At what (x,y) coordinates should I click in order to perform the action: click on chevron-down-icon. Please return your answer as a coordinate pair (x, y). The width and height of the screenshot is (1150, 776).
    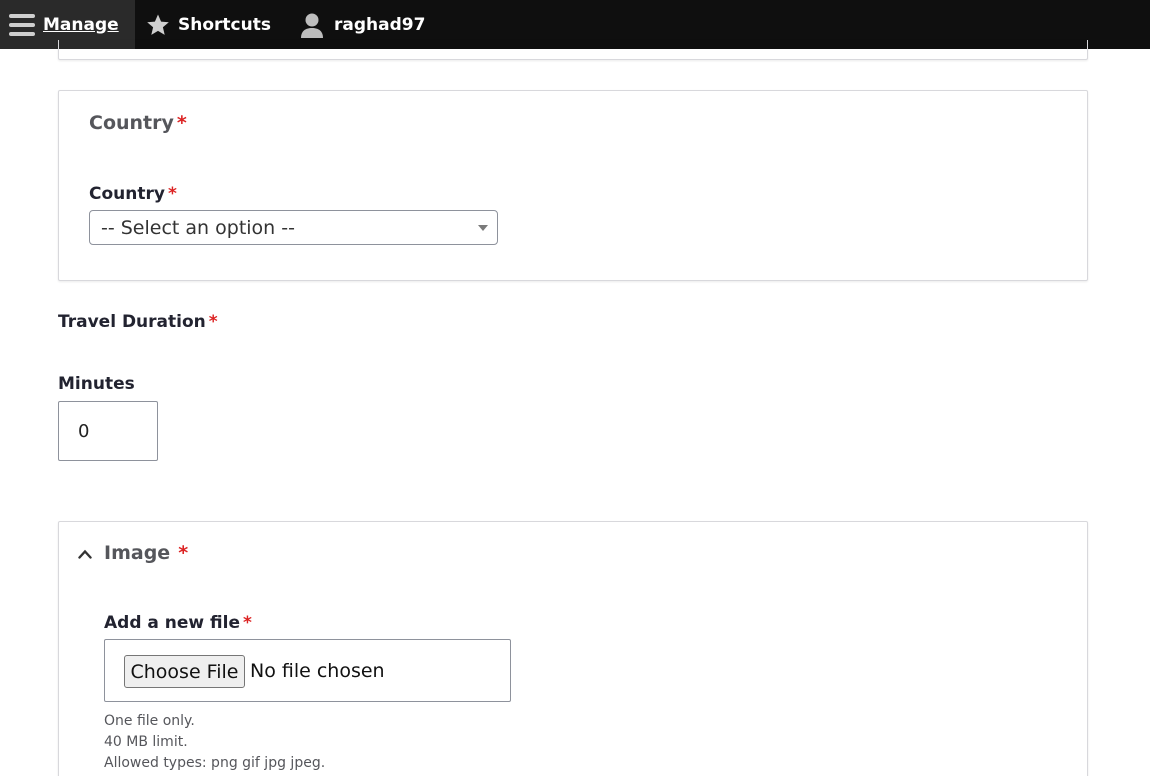
    Looking at the image, I should click on (483, 228).